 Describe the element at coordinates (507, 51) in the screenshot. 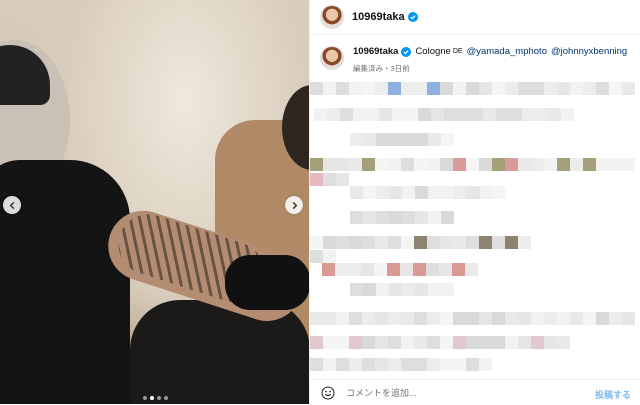

I see `mention-link: @yamada_mphoto` at that location.